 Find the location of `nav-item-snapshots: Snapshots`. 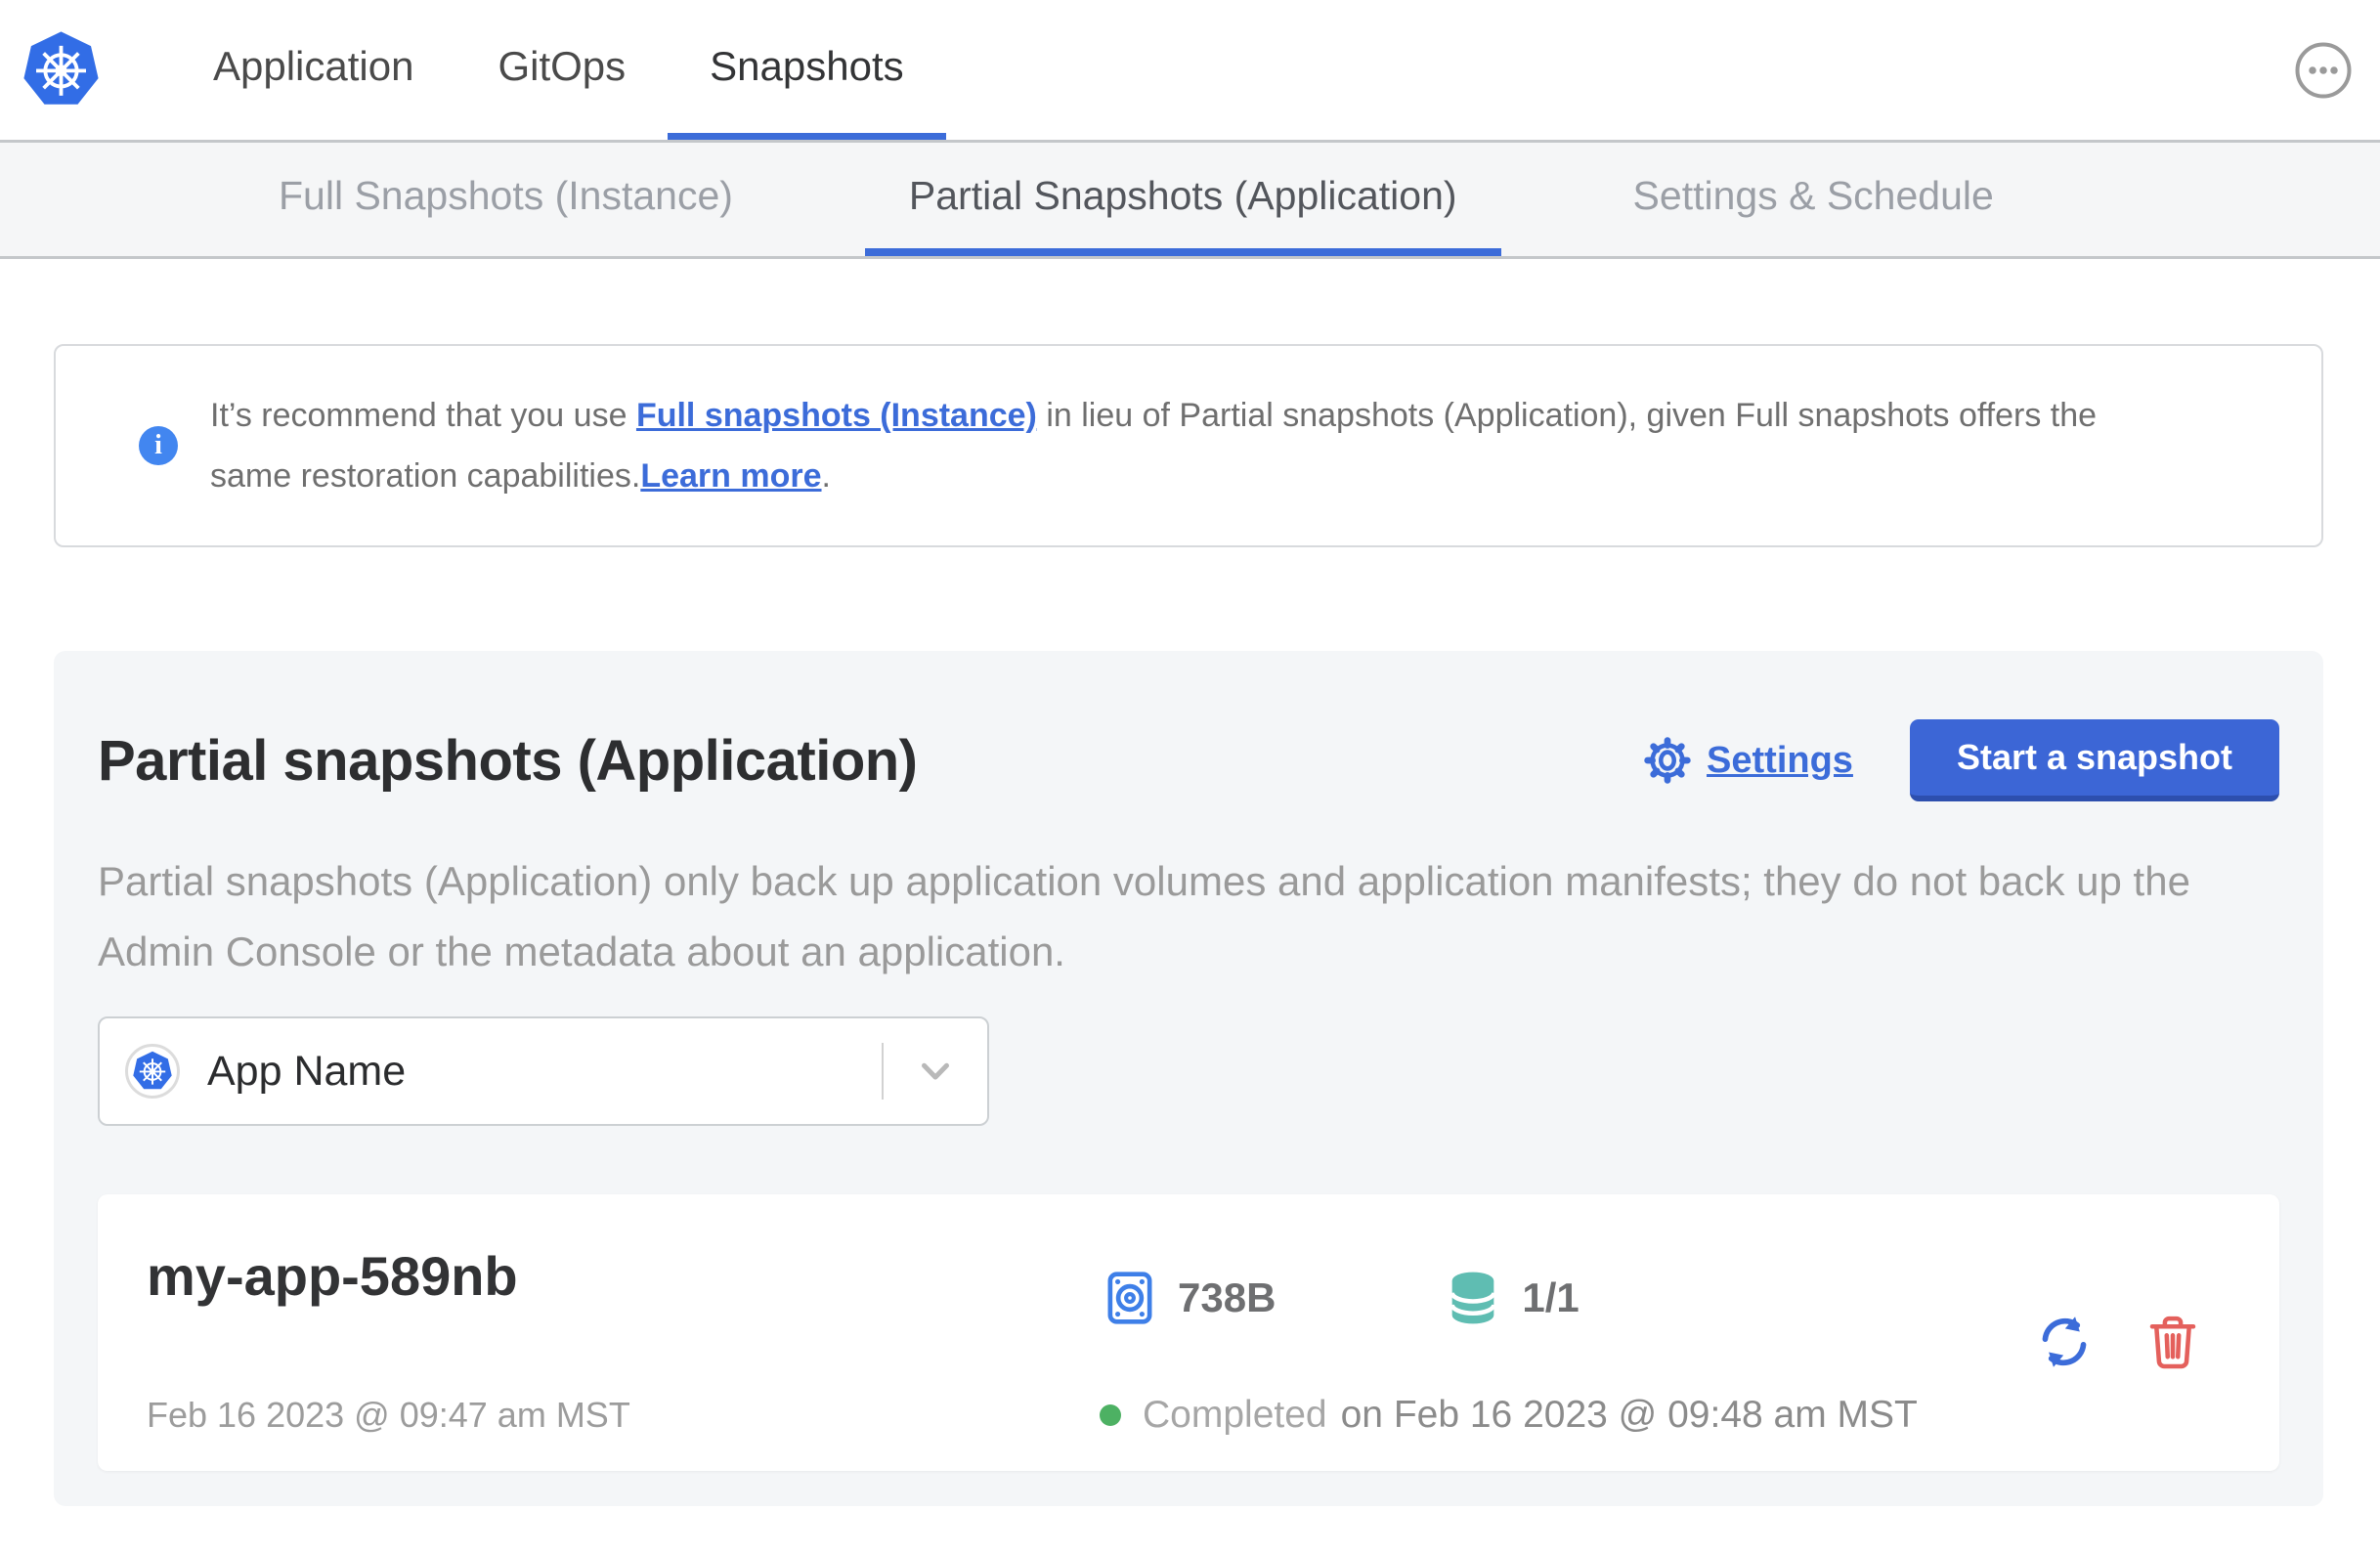

nav-item-snapshots: Snapshots is located at coordinates (807, 70).